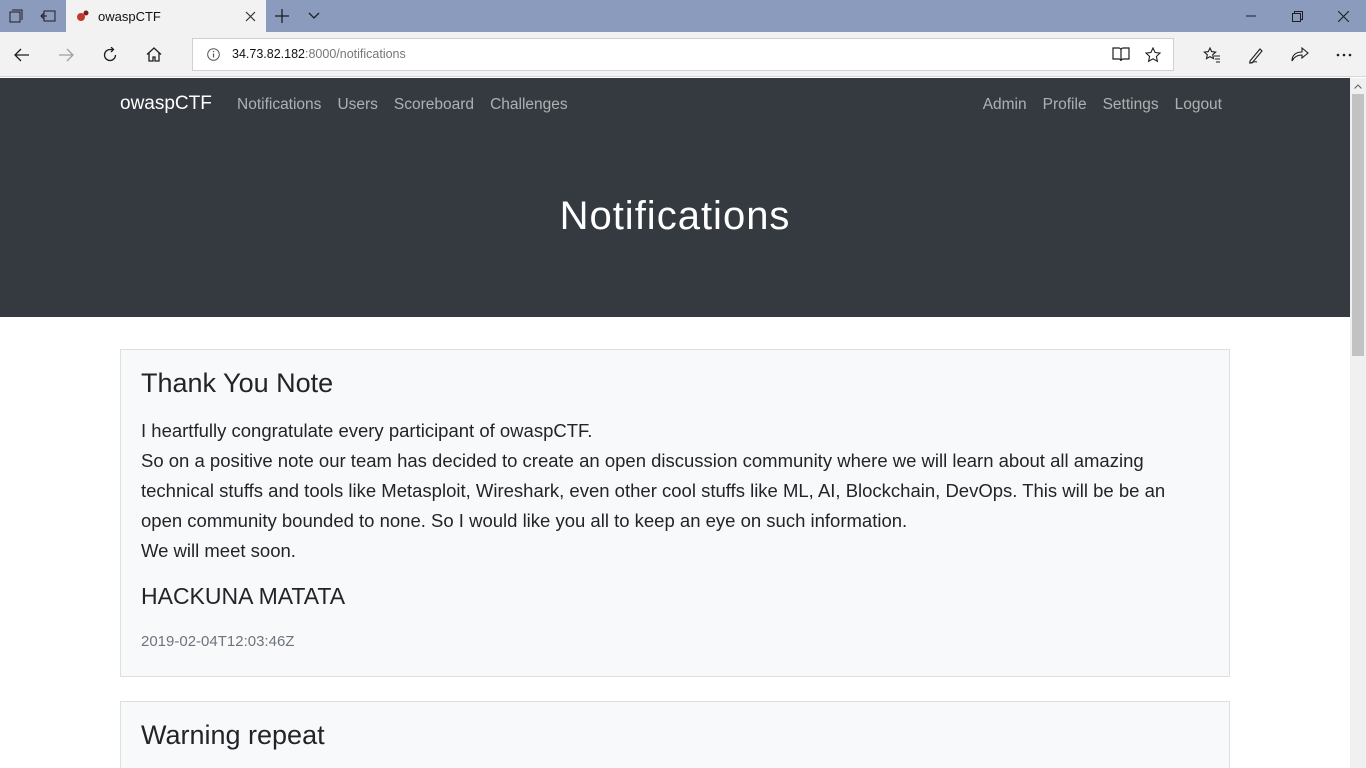  What do you see at coordinates (233, 735) in the screenshot?
I see `notification-title: Warning repeat` at bounding box center [233, 735].